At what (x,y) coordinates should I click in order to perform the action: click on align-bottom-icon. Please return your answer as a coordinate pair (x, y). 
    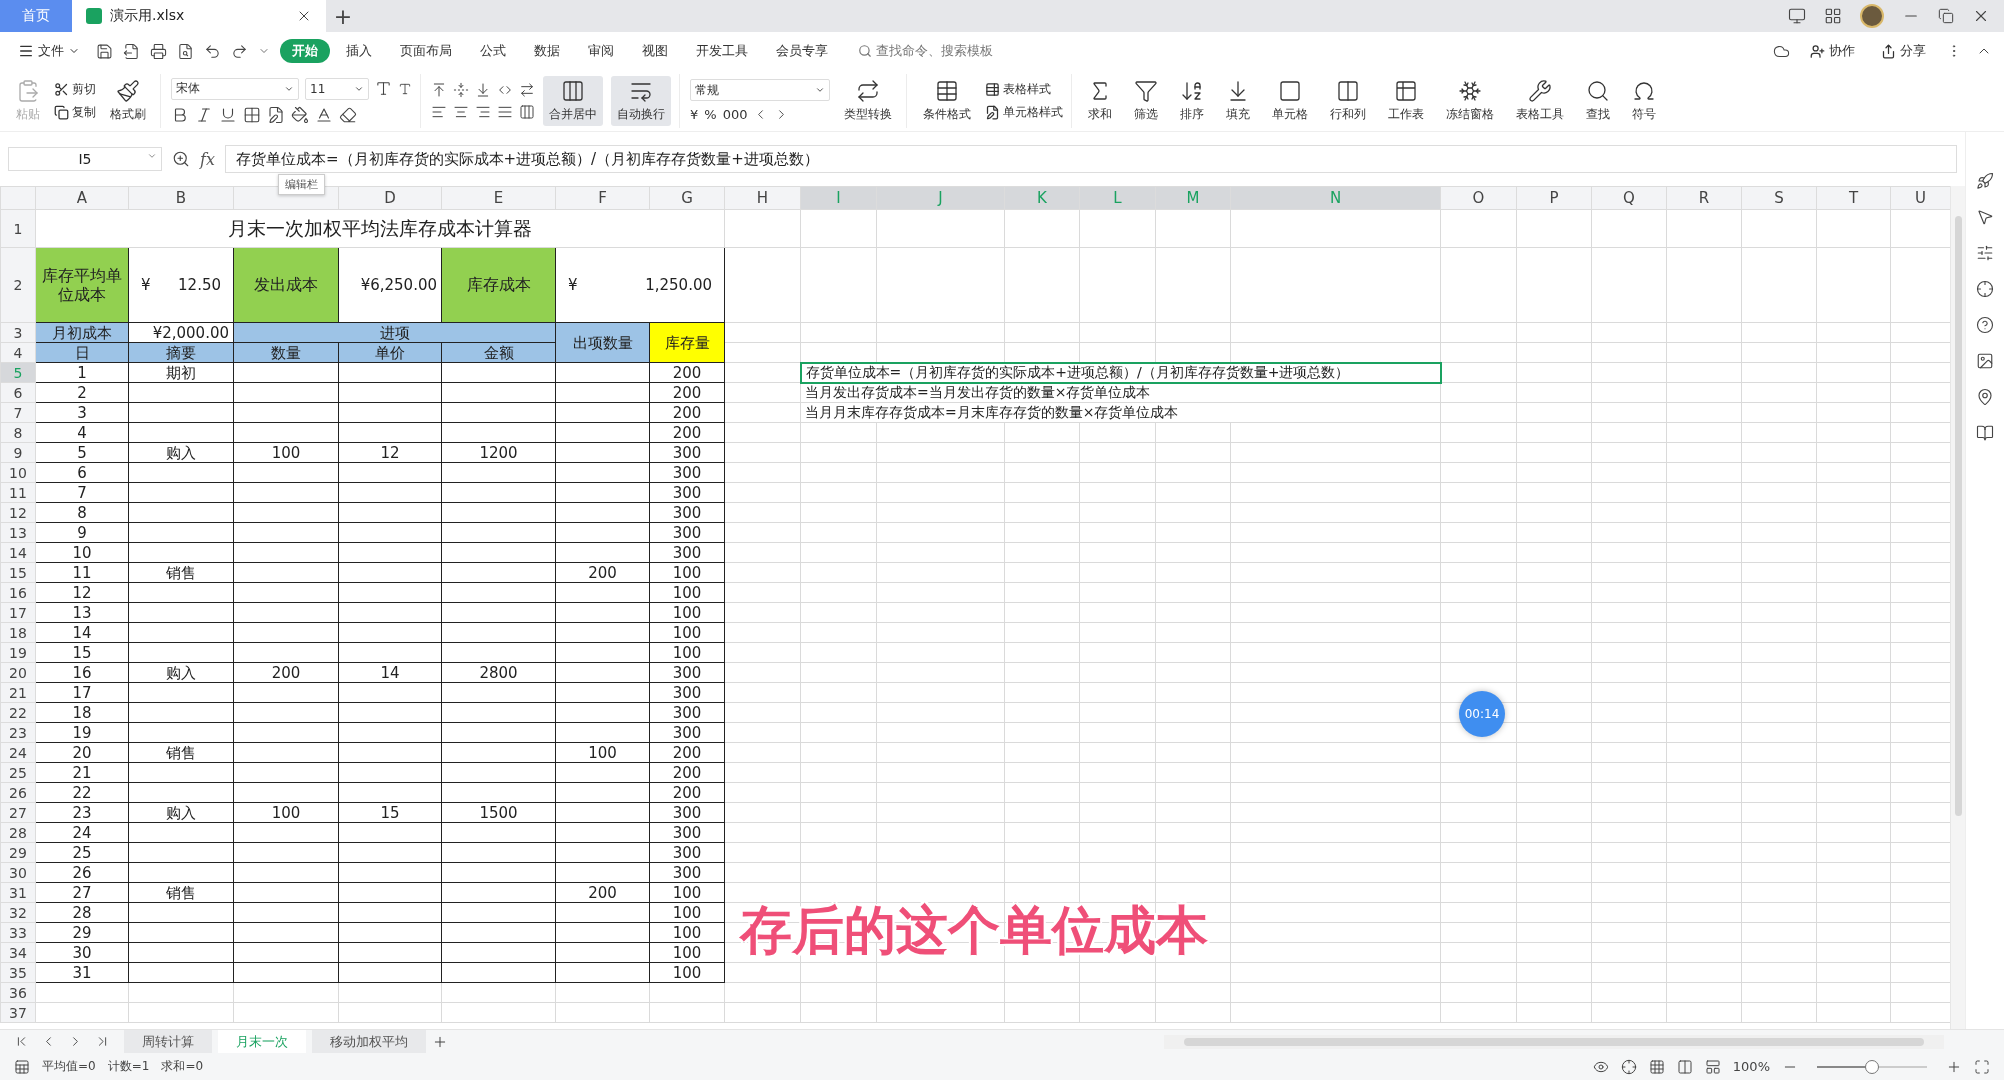
    Looking at the image, I should click on (483, 89).